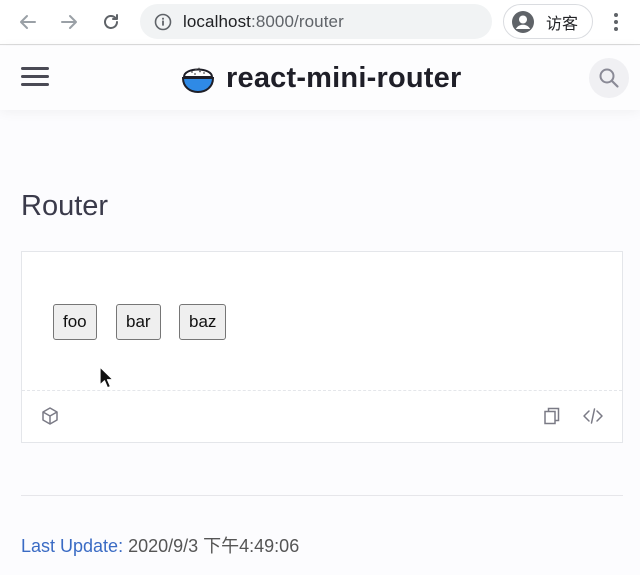 This screenshot has height=575, width=640. I want to click on baz-button: baz, so click(203, 322).